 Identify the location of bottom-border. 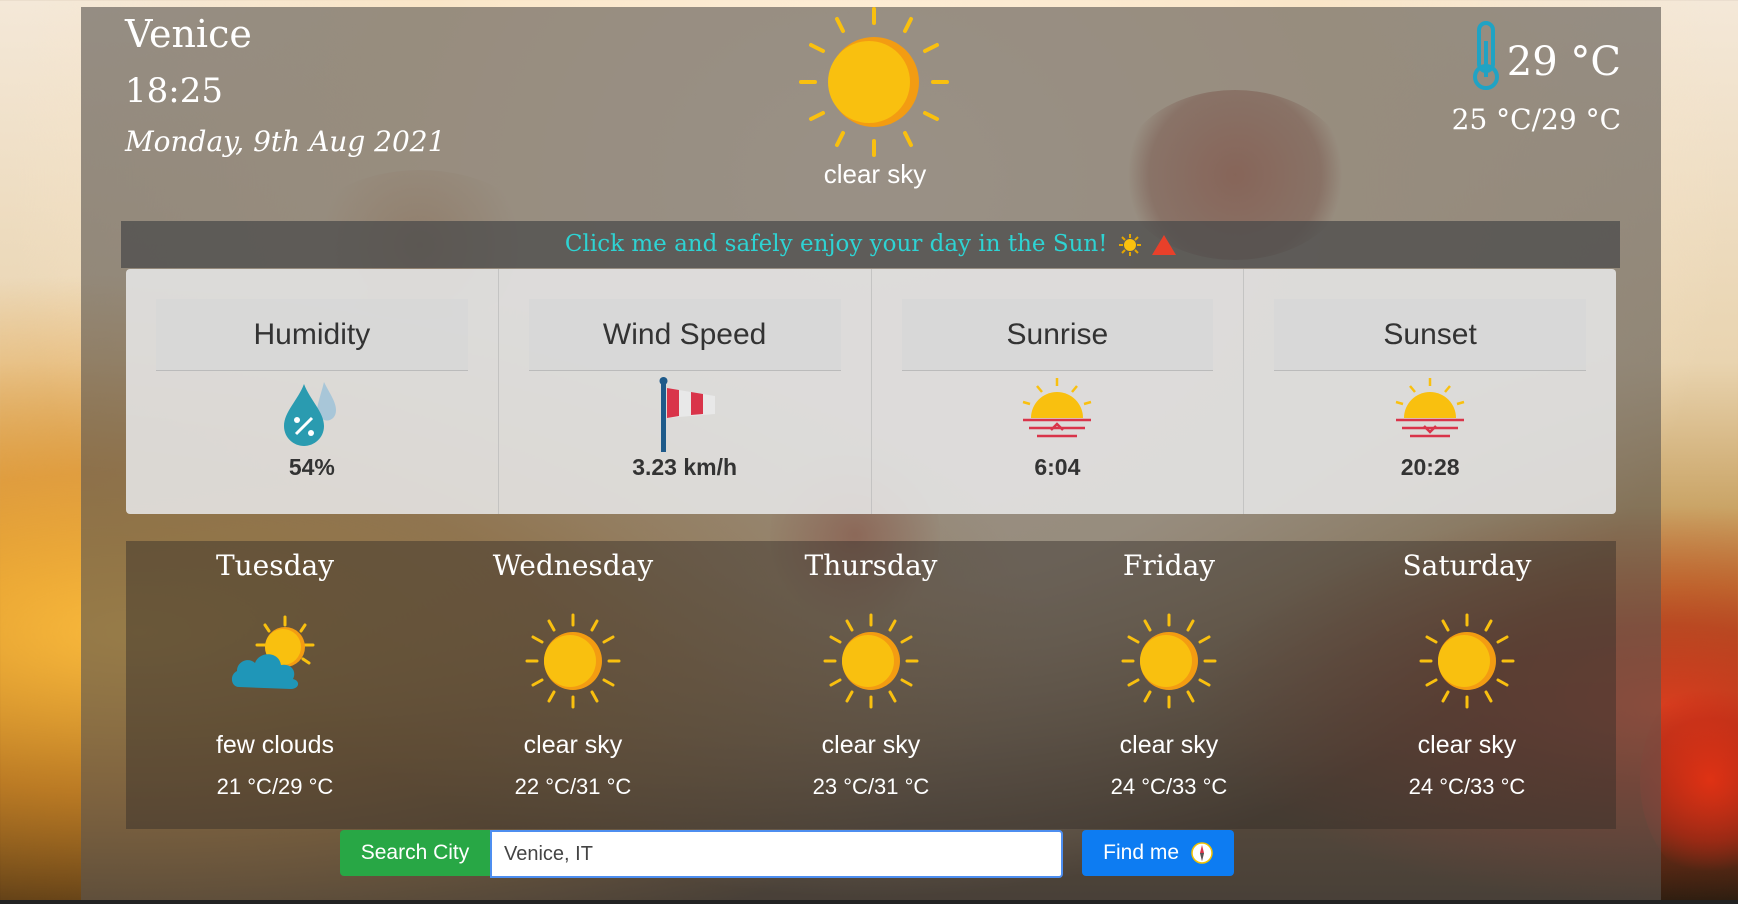
(869, 902).